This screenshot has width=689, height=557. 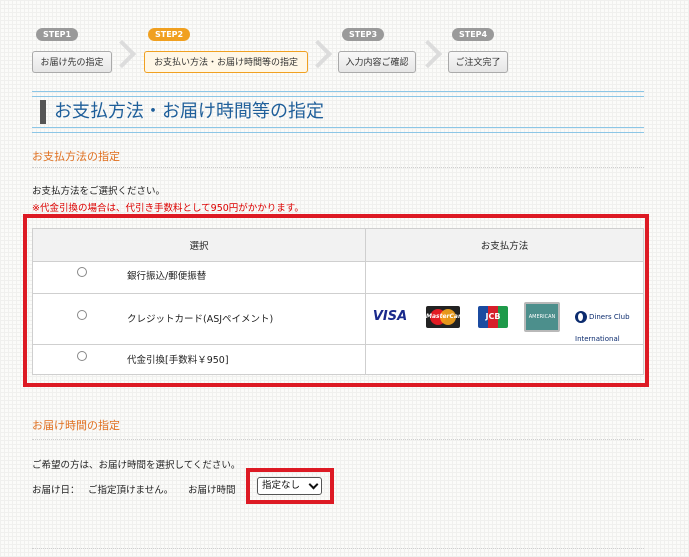 What do you see at coordinates (542, 324) in the screenshot?
I see `amex-logo: AMERICAN EXPRESS` at bounding box center [542, 324].